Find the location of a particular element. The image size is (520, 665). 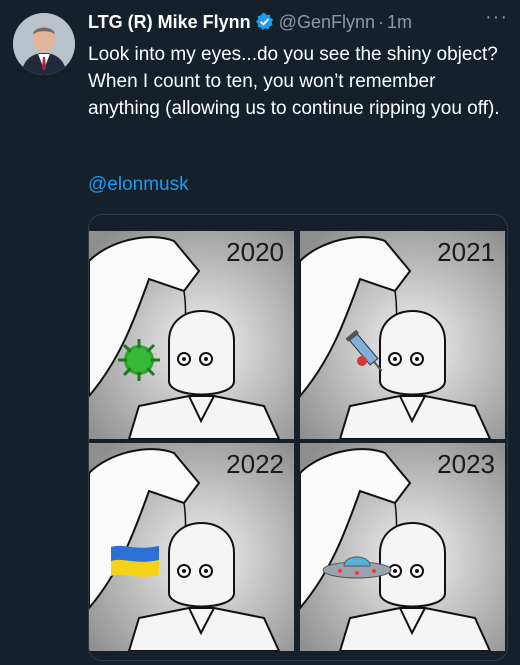

ufo-icon is located at coordinates (357, 566).